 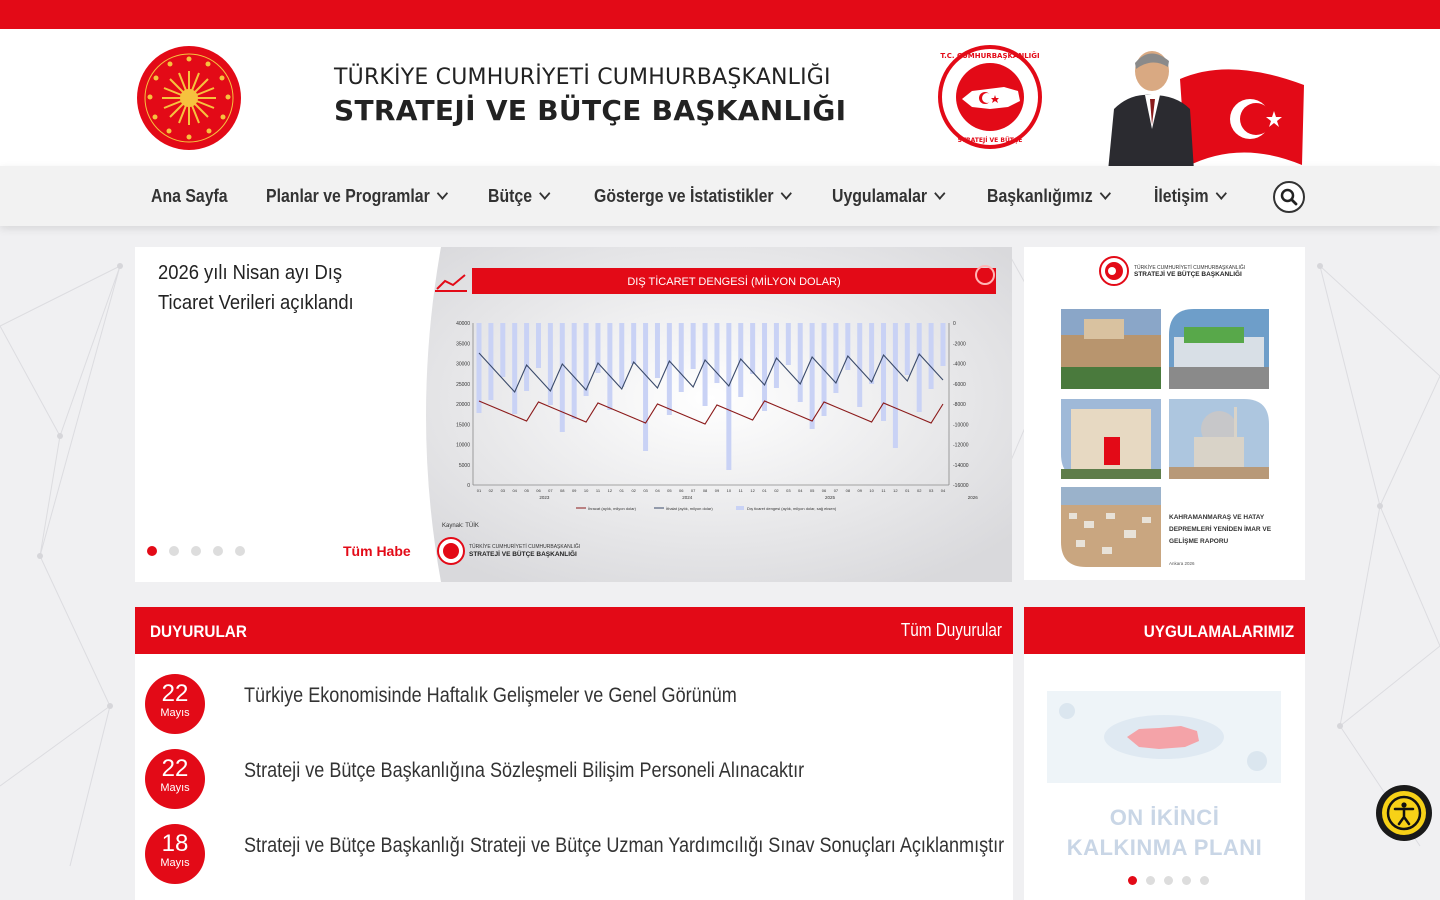 What do you see at coordinates (523, 553) in the screenshot?
I see `chart-logo-line2: STRATEJİ VE BÜTÇE BAŞKANLIĞI` at bounding box center [523, 553].